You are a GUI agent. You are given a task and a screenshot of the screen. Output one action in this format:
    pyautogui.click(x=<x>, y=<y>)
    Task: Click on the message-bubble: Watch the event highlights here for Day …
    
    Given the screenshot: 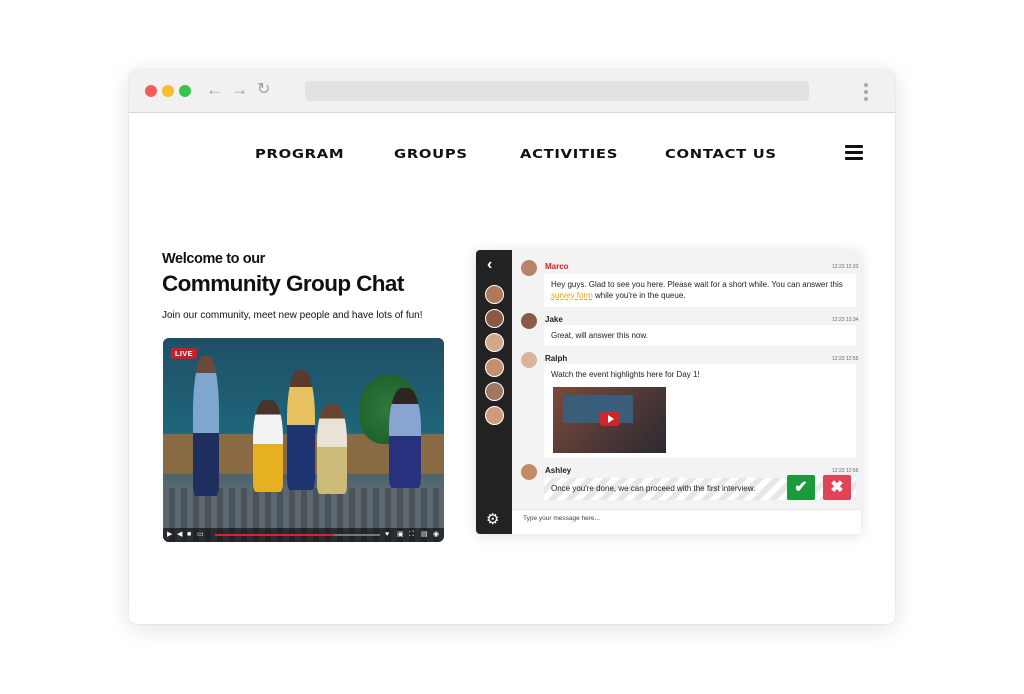 What is the action you would take?
    pyautogui.click(x=700, y=411)
    